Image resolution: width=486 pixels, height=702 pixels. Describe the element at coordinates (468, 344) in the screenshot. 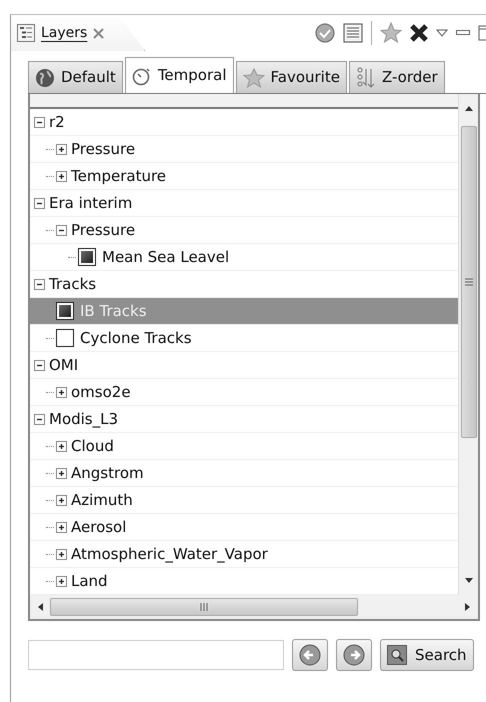

I see `vertical-scrollbar` at that location.